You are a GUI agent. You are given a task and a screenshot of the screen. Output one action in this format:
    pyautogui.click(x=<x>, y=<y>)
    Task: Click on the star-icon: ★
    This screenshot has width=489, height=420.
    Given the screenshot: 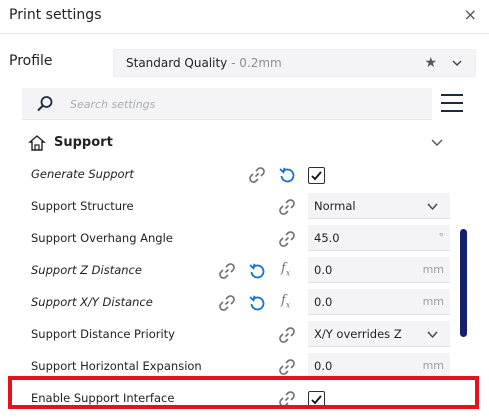 What is the action you would take?
    pyautogui.click(x=430, y=63)
    